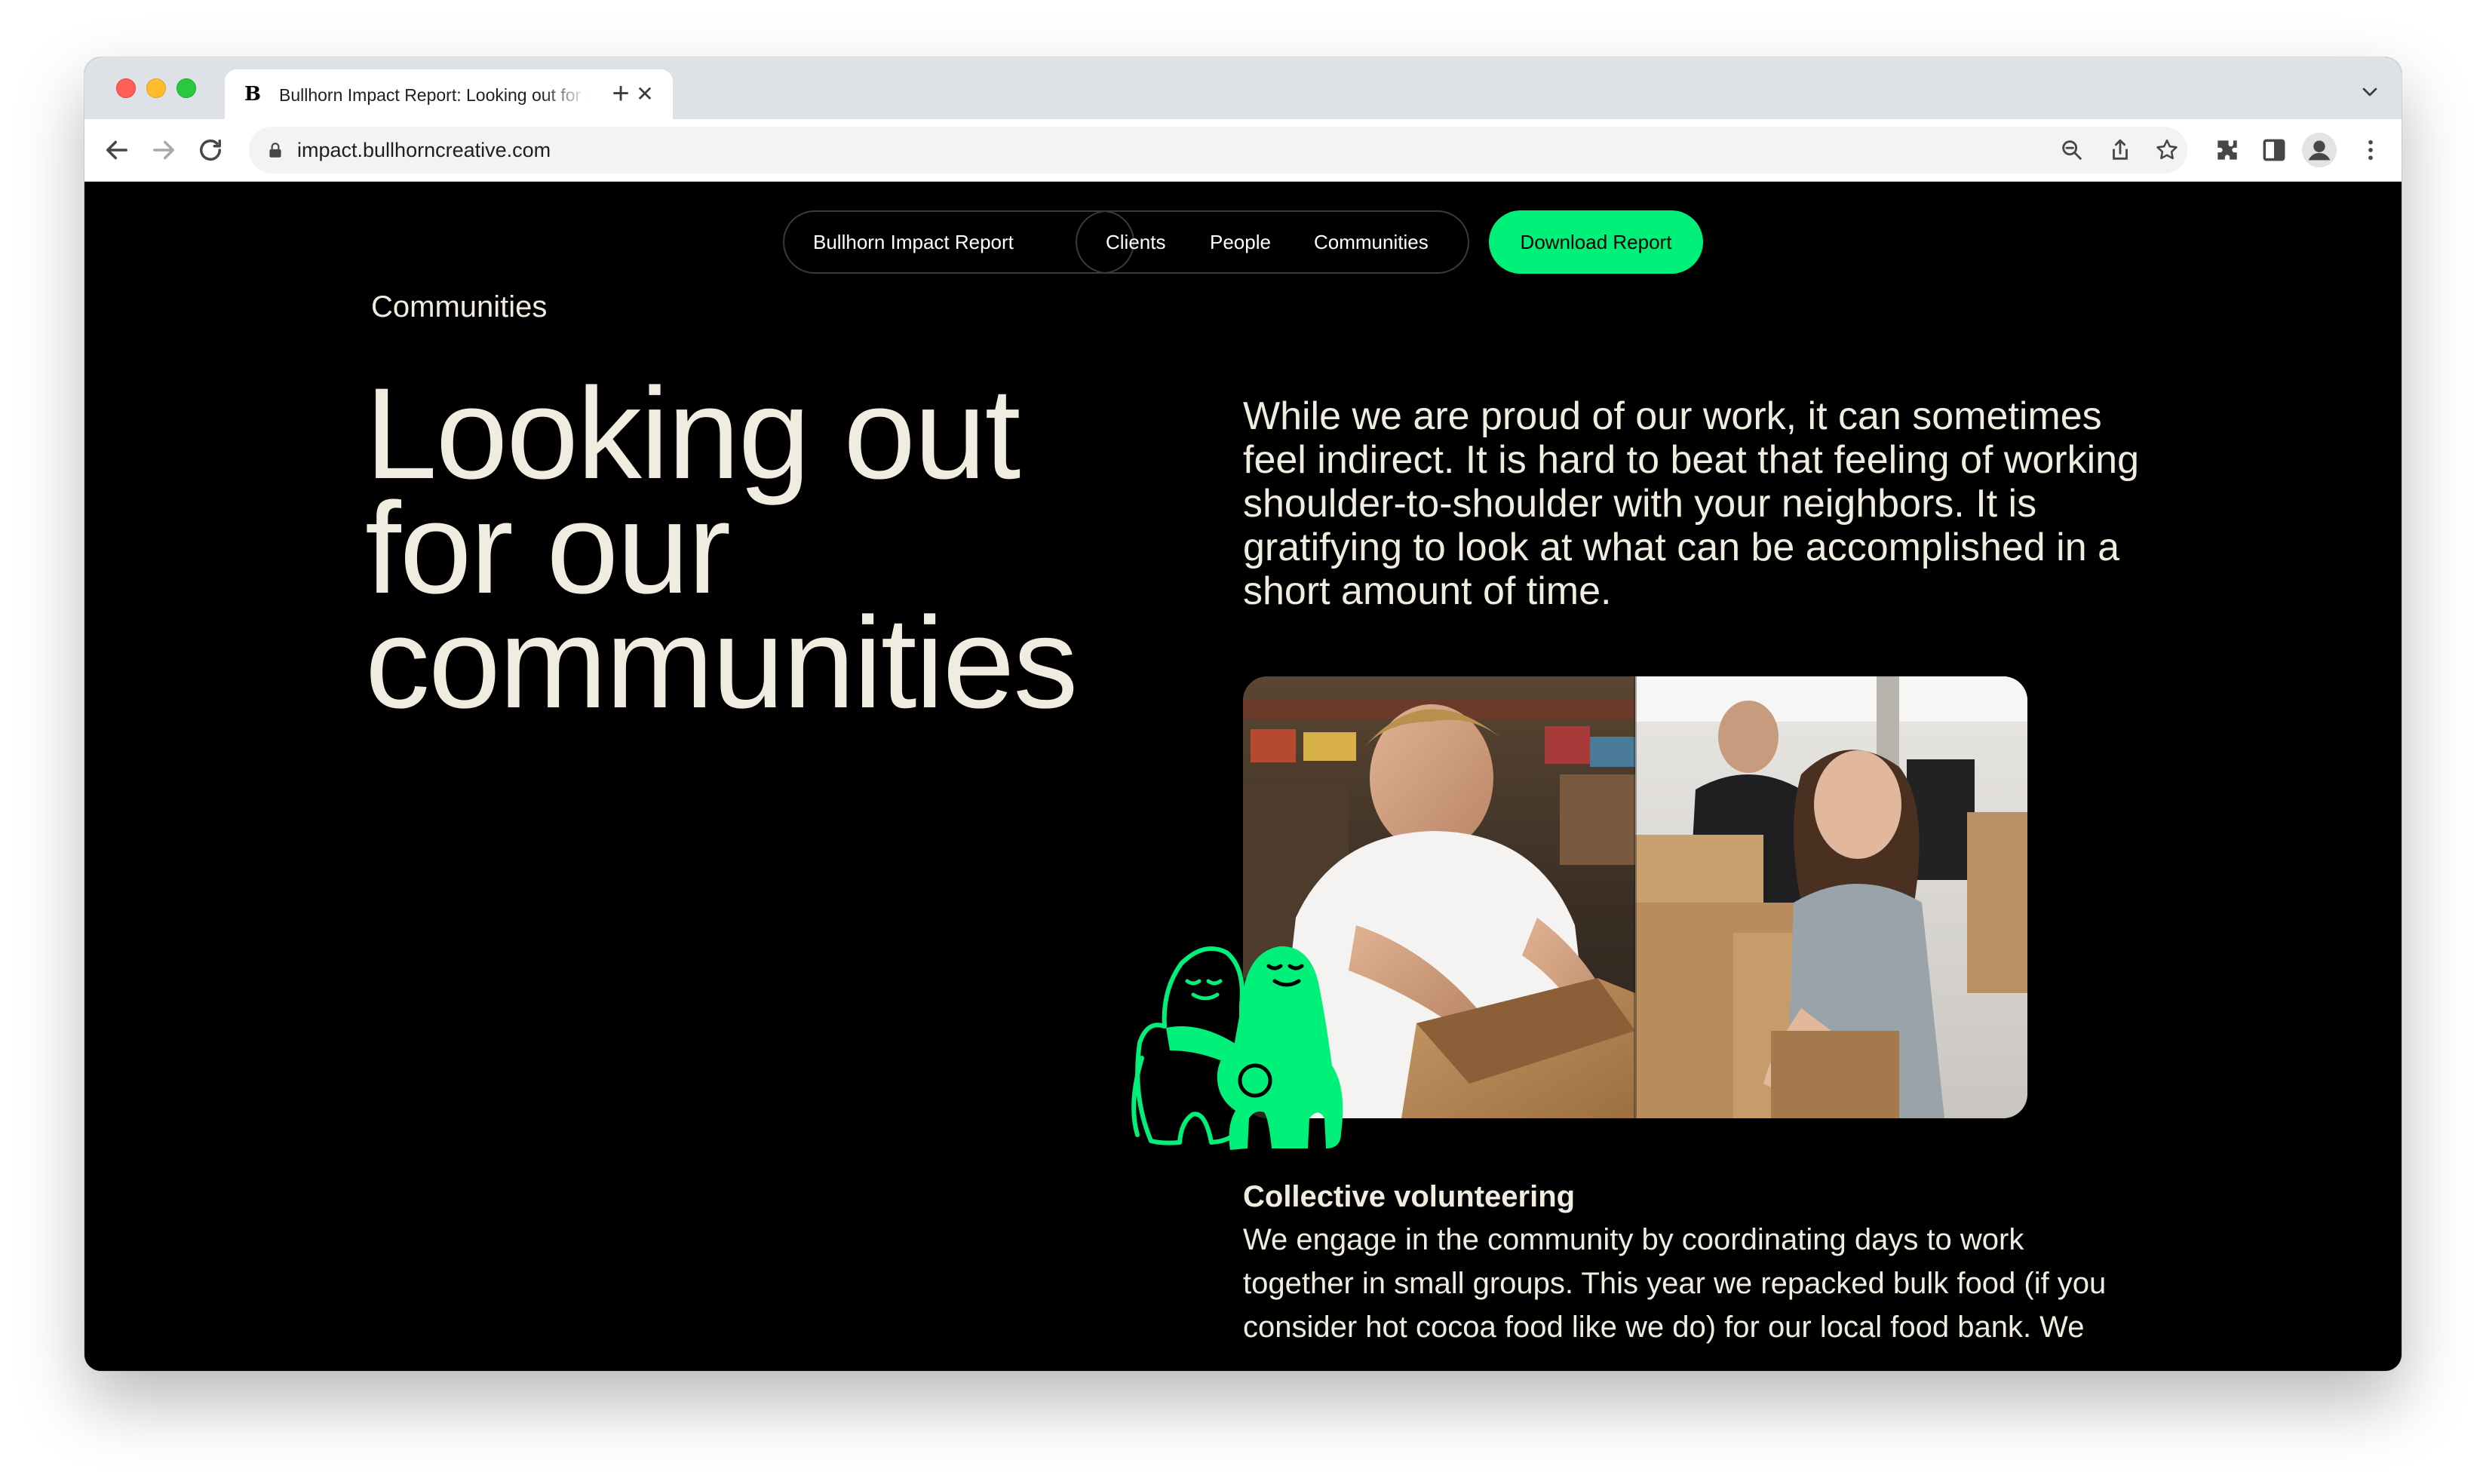  What do you see at coordinates (156, 88) in the screenshot?
I see `minimize-window-button` at bounding box center [156, 88].